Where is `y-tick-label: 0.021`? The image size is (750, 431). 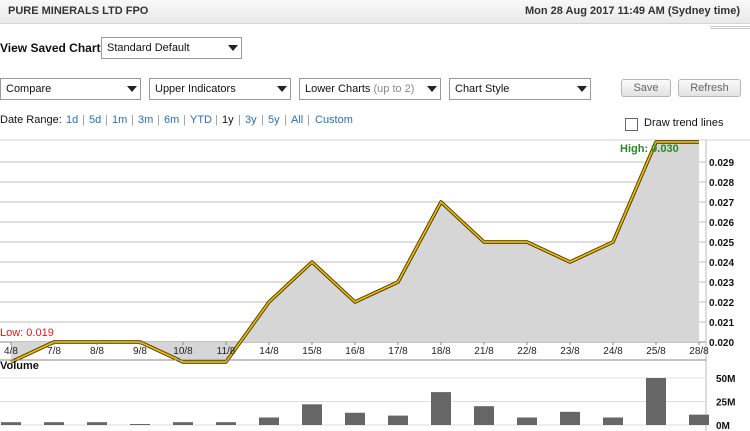 y-tick-label: 0.021 is located at coordinates (721, 323).